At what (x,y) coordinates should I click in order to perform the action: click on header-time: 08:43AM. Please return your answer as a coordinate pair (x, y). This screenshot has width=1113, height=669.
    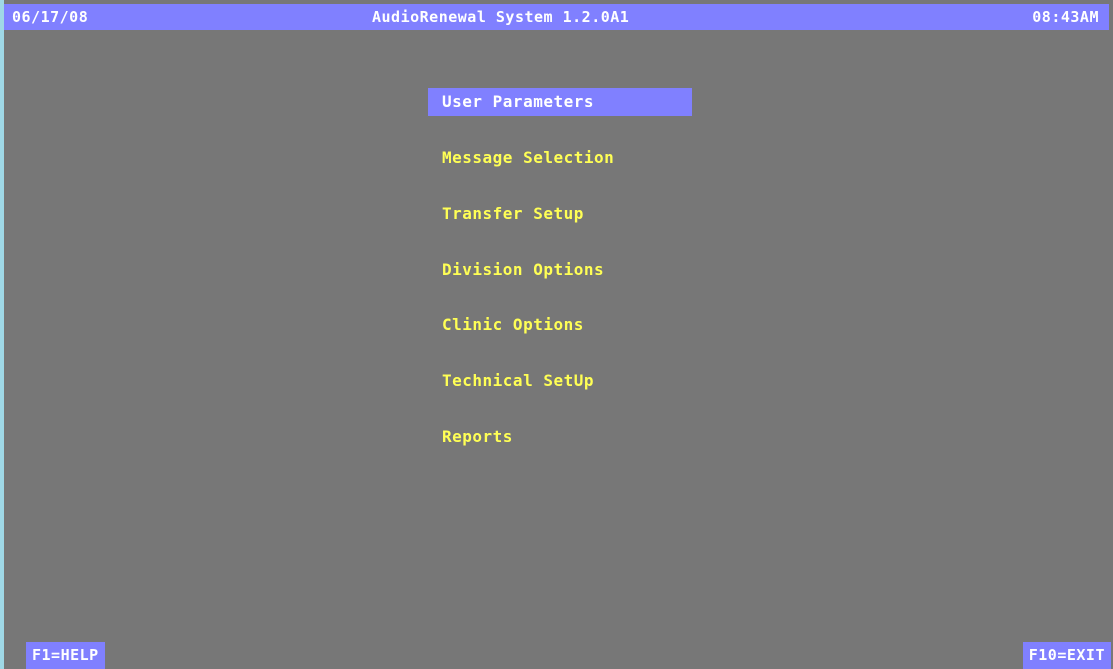
    Looking at the image, I should click on (1065, 17).